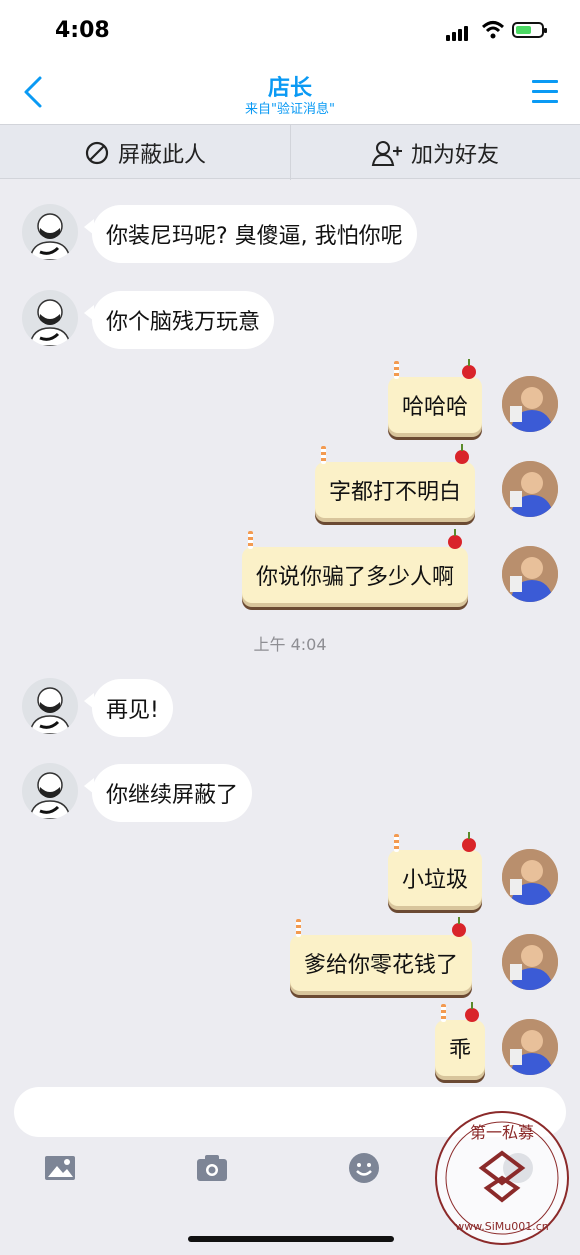  I want to click on message-bubble: 你装尼玛呢? 臭傻逼, 我怕你呢, so click(250, 234).